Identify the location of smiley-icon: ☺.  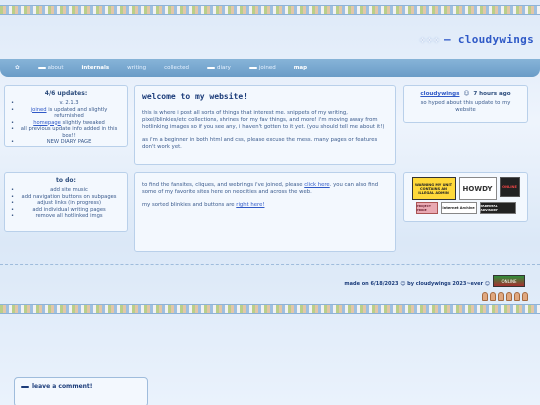
(466, 94).